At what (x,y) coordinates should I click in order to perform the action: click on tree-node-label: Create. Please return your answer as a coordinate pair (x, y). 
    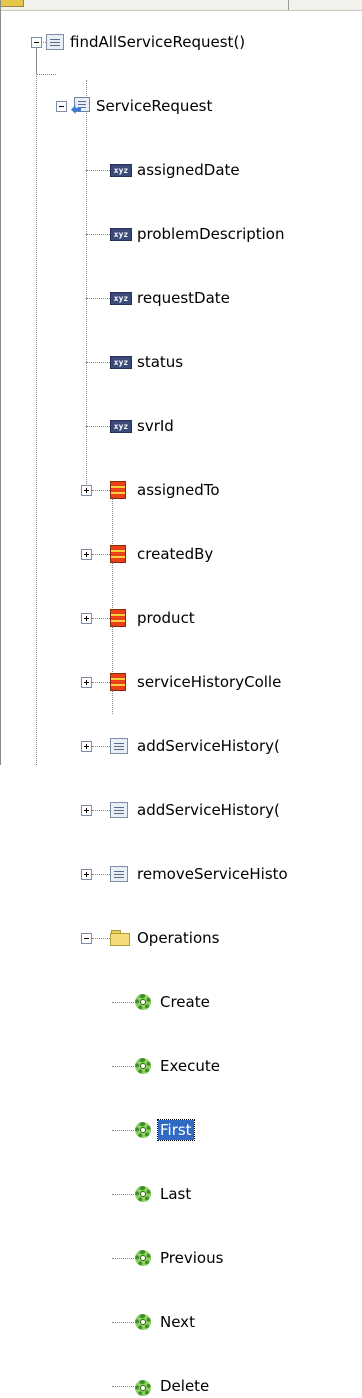
    Looking at the image, I should click on (185, 1002).